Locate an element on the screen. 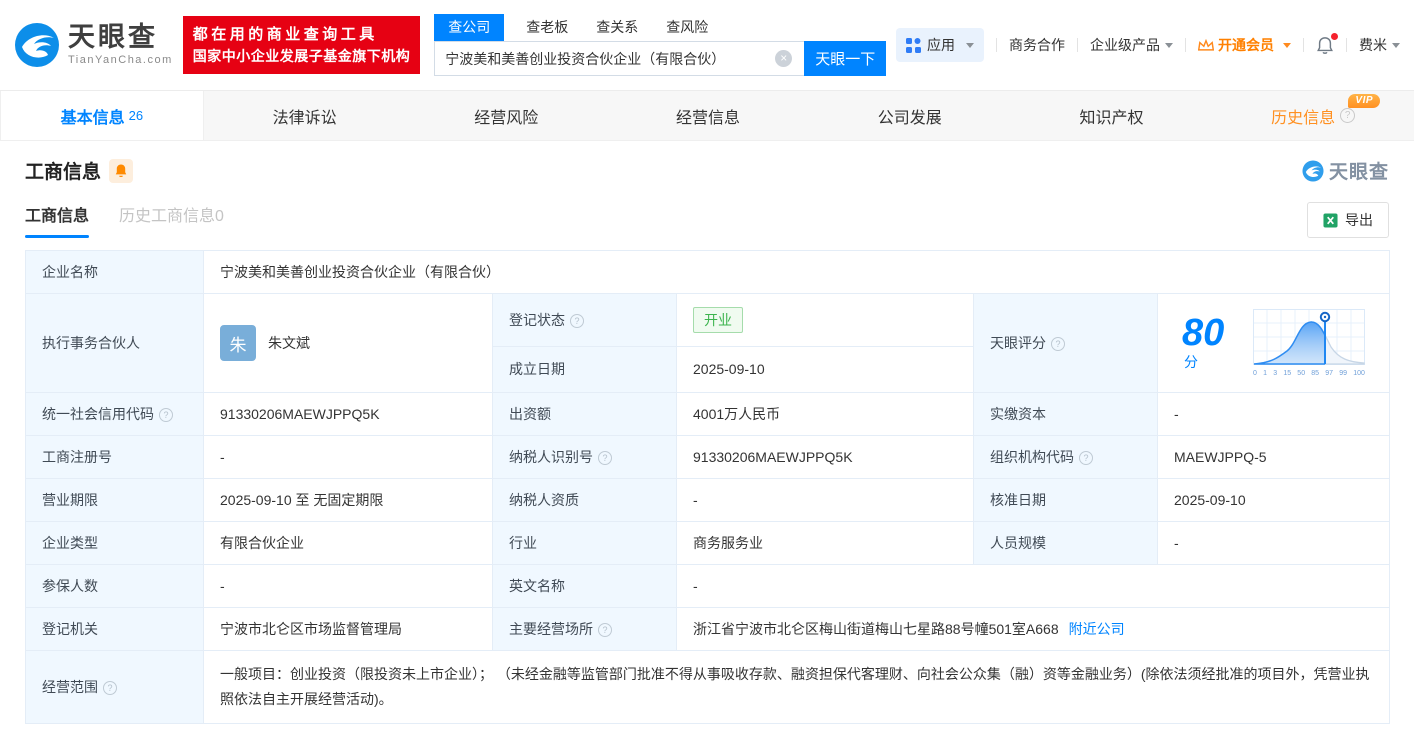 This screenshot has width=1414, height=731. reg-authority-value: 宁波市北仑区市场监督管理局 is located at coordinates (348, 629).